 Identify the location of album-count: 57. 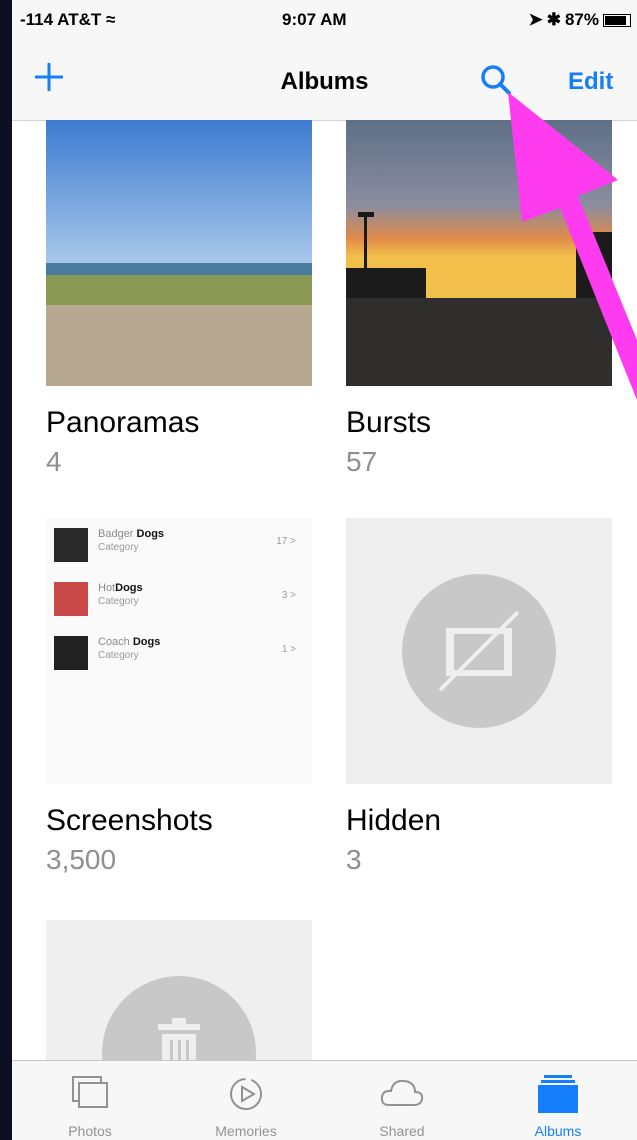
(362, 461).